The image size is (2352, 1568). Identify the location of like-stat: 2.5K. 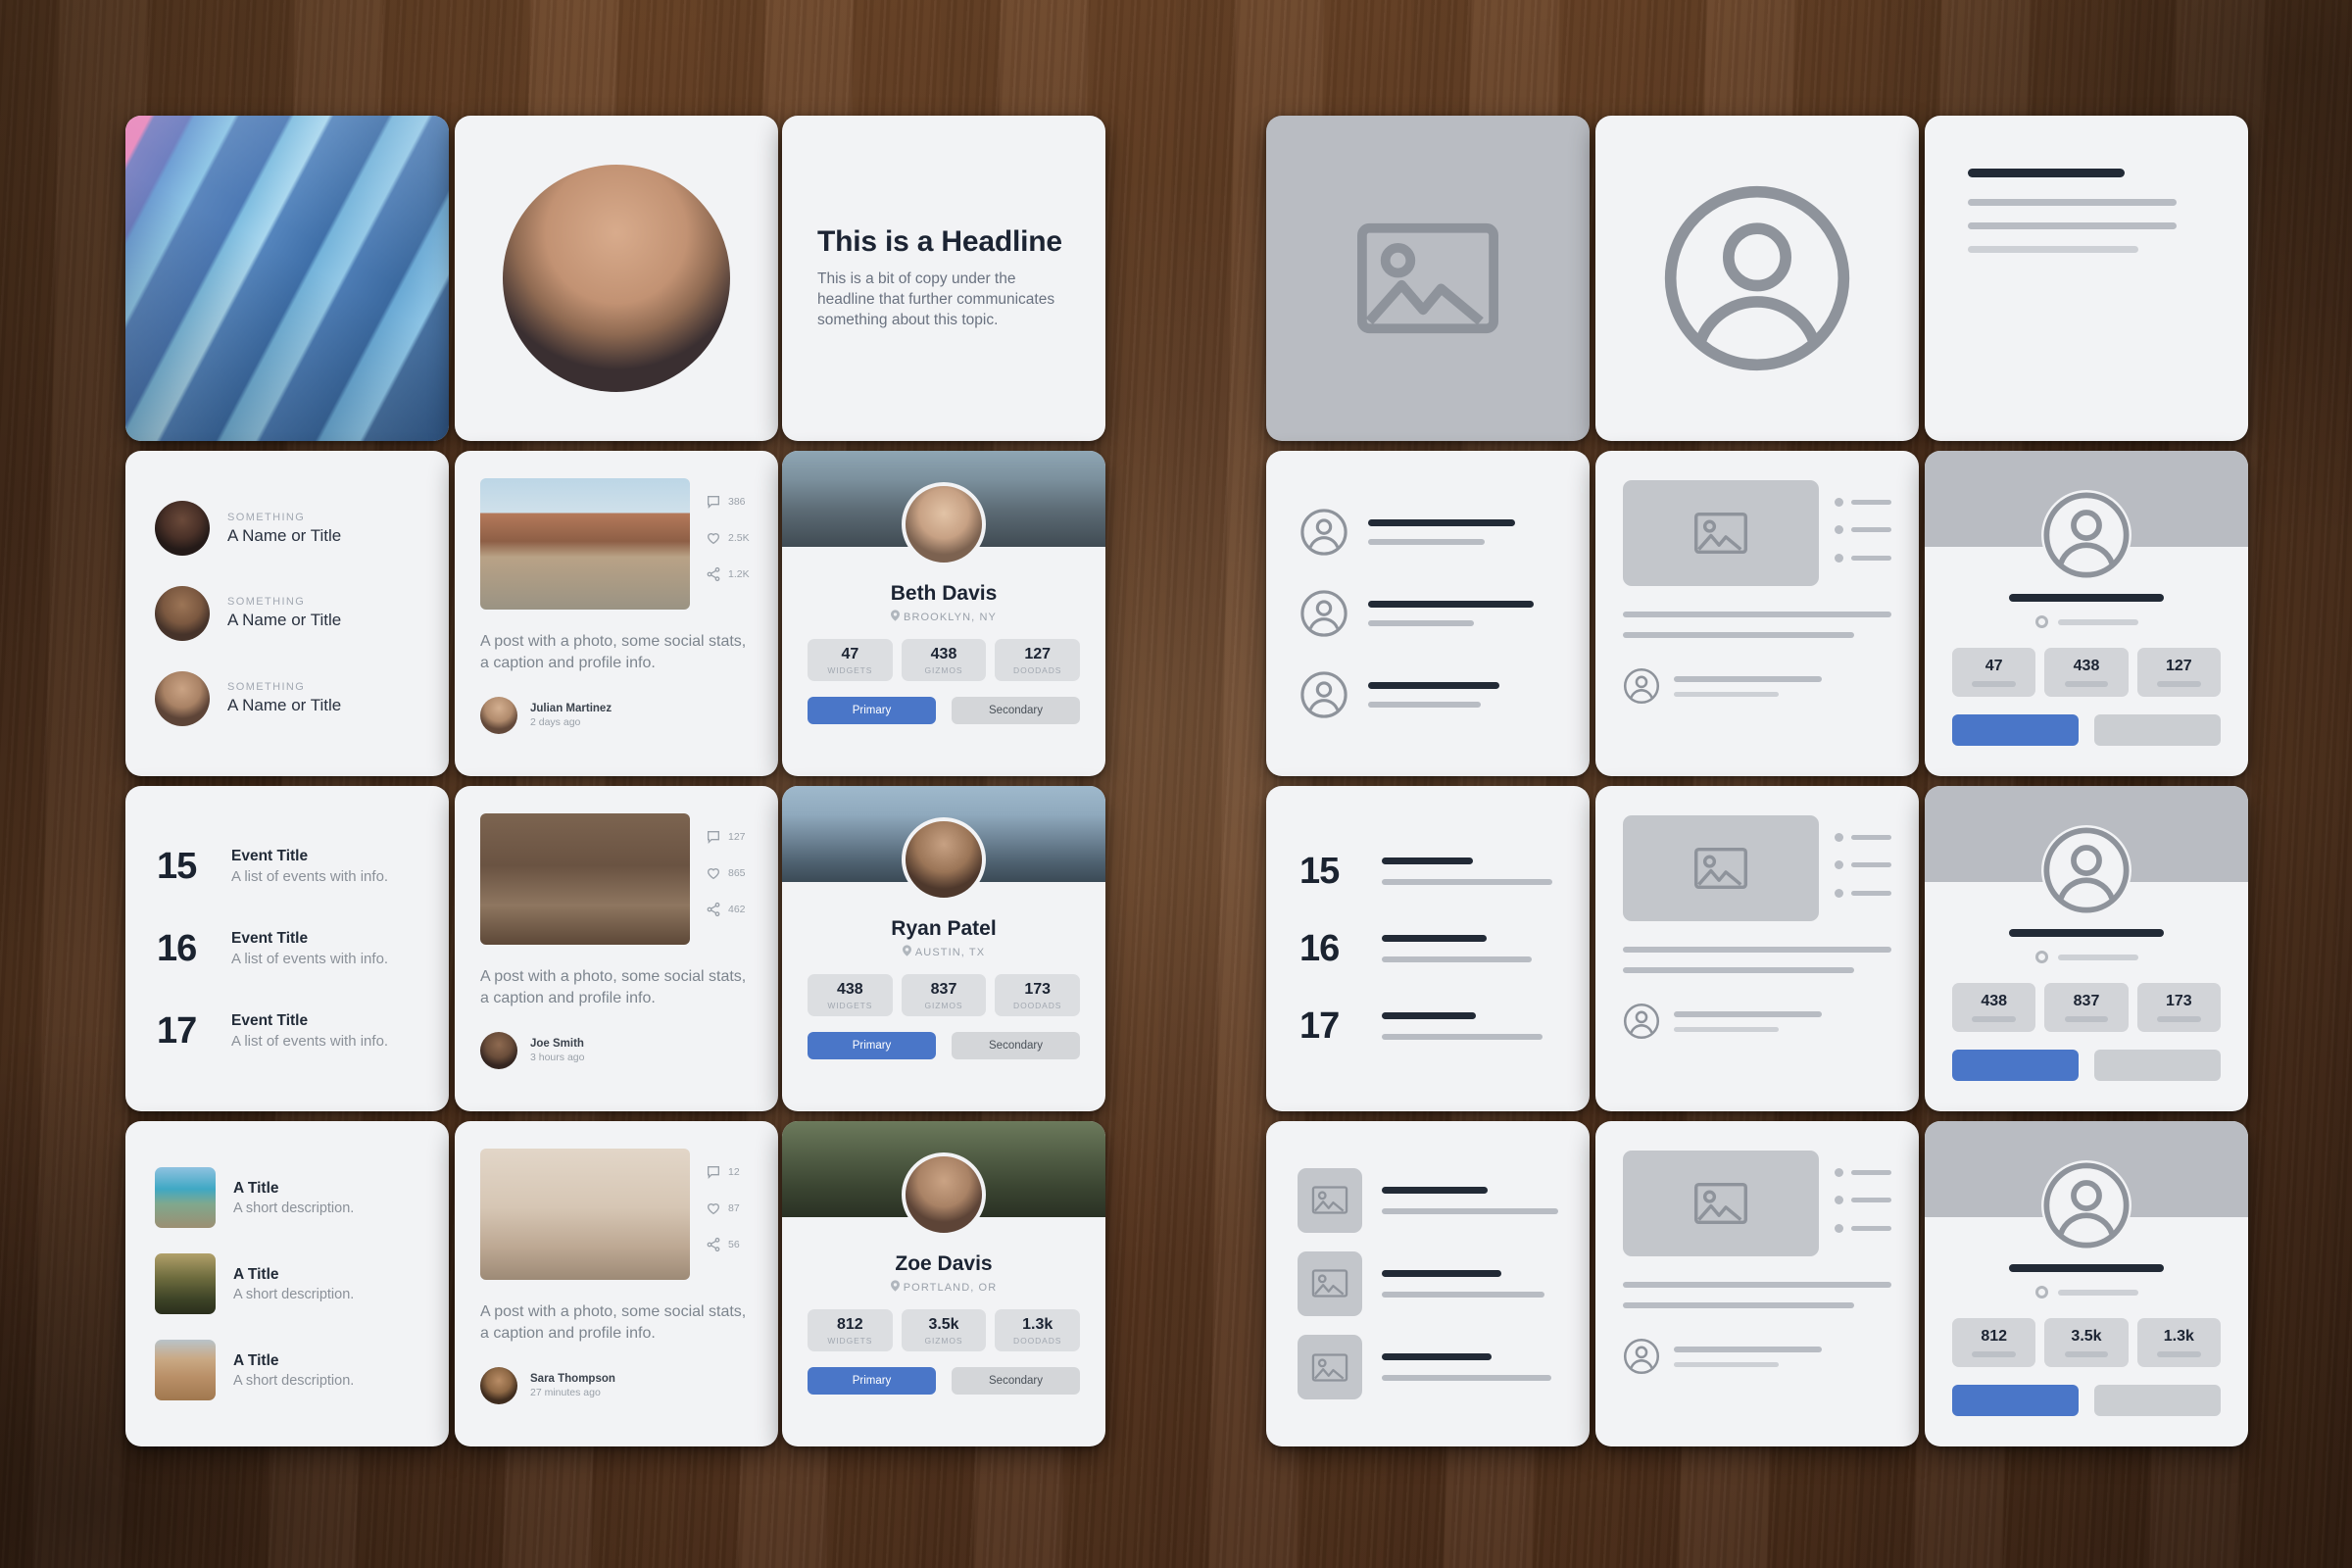
(729, 538).